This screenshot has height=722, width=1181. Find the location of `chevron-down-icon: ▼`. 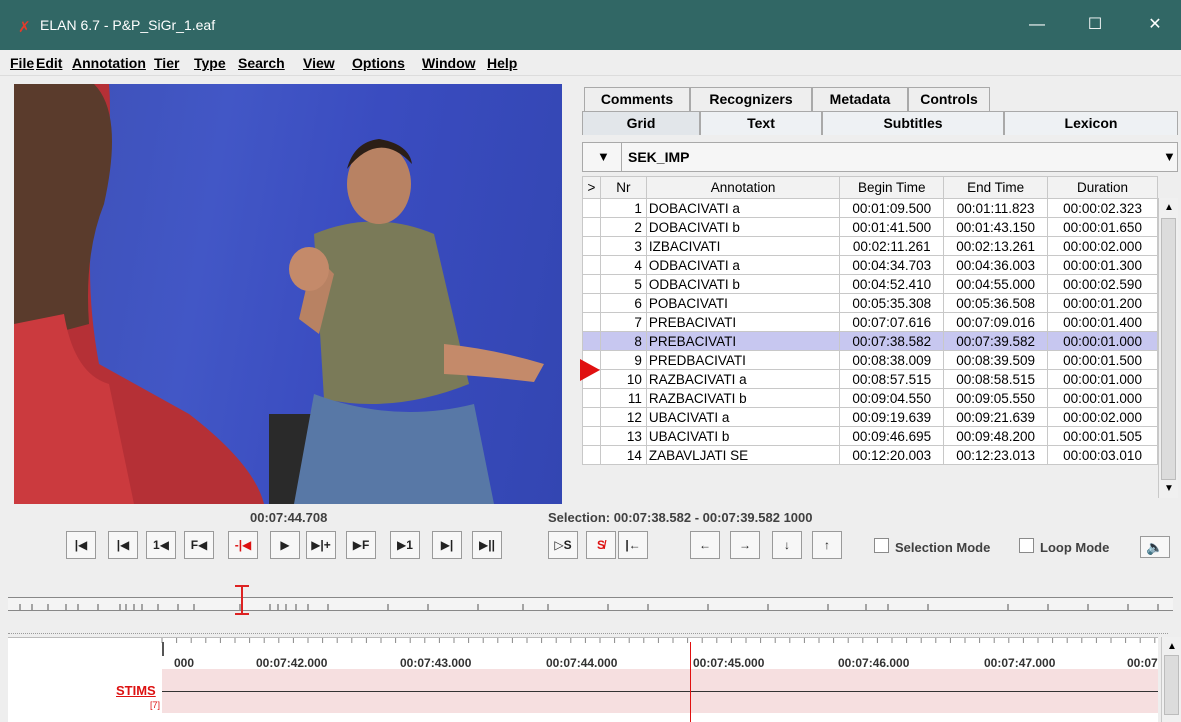

chevron-down-icon: ▼ is located at coordinates (1169, 156).